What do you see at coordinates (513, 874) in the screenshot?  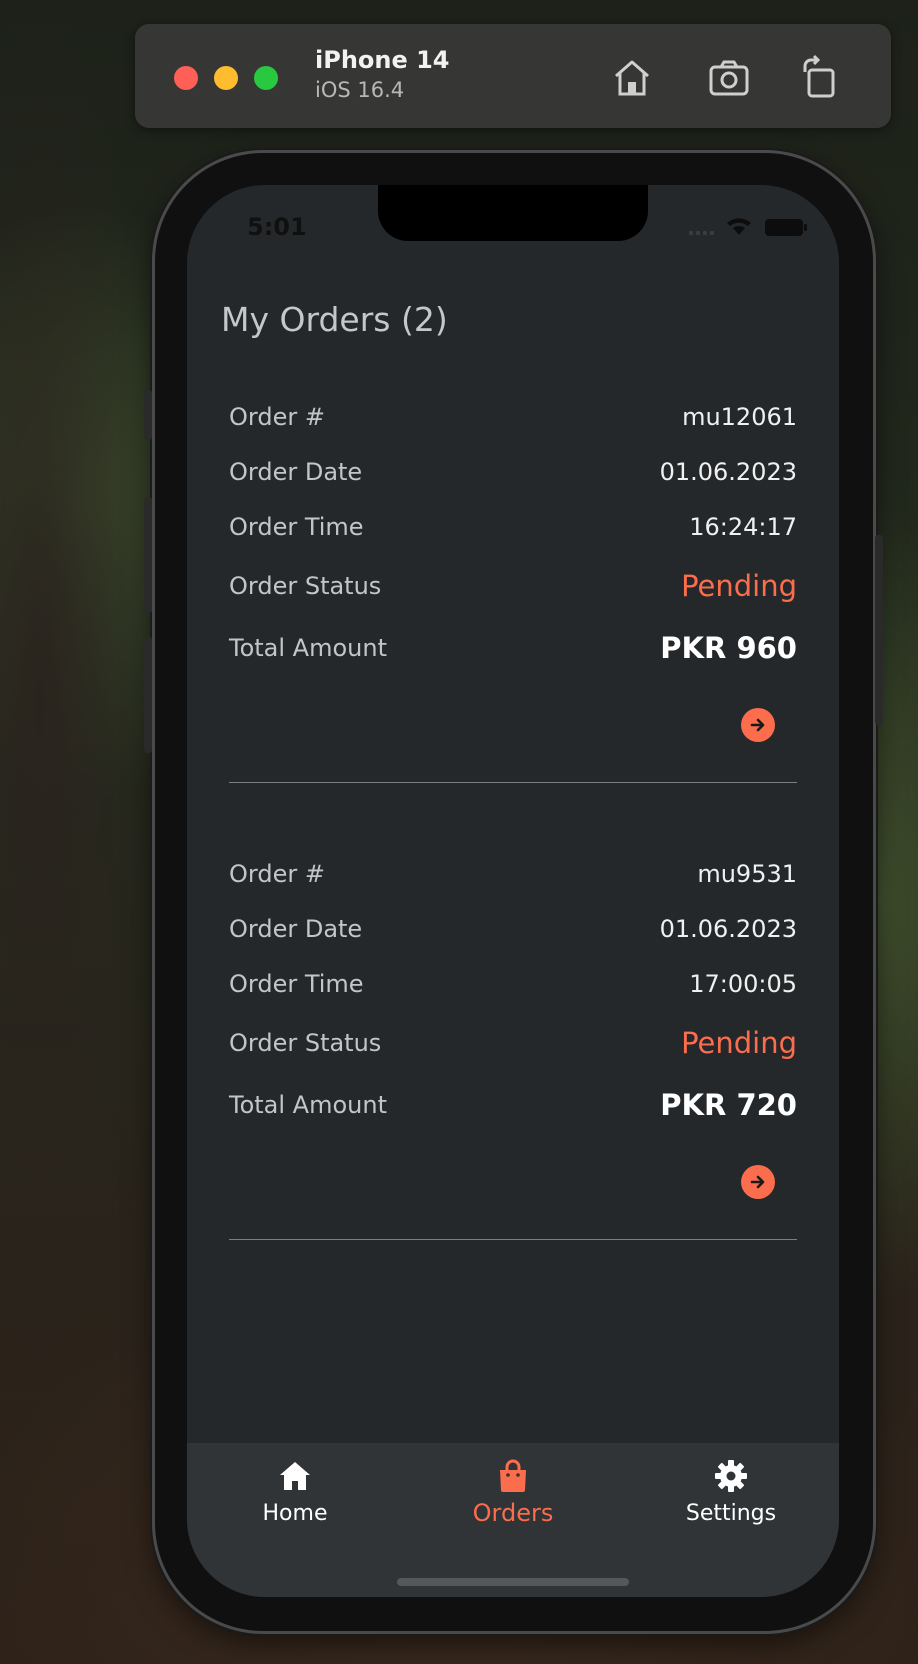 I see `order-number-row: Order # mu9531` at bounding box center [513, 874].